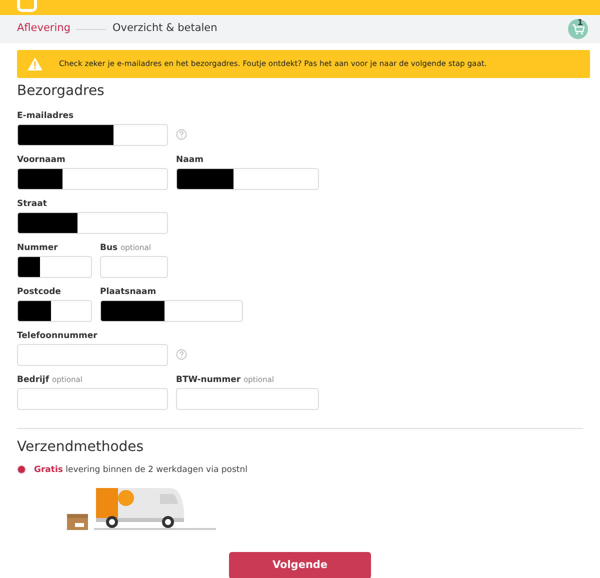 The width and height of the screenshot is (600, 578). I want to click on shipping-option-label: Gratis levering binnen de 2 werkdagen via postnl, so click(141, 470).